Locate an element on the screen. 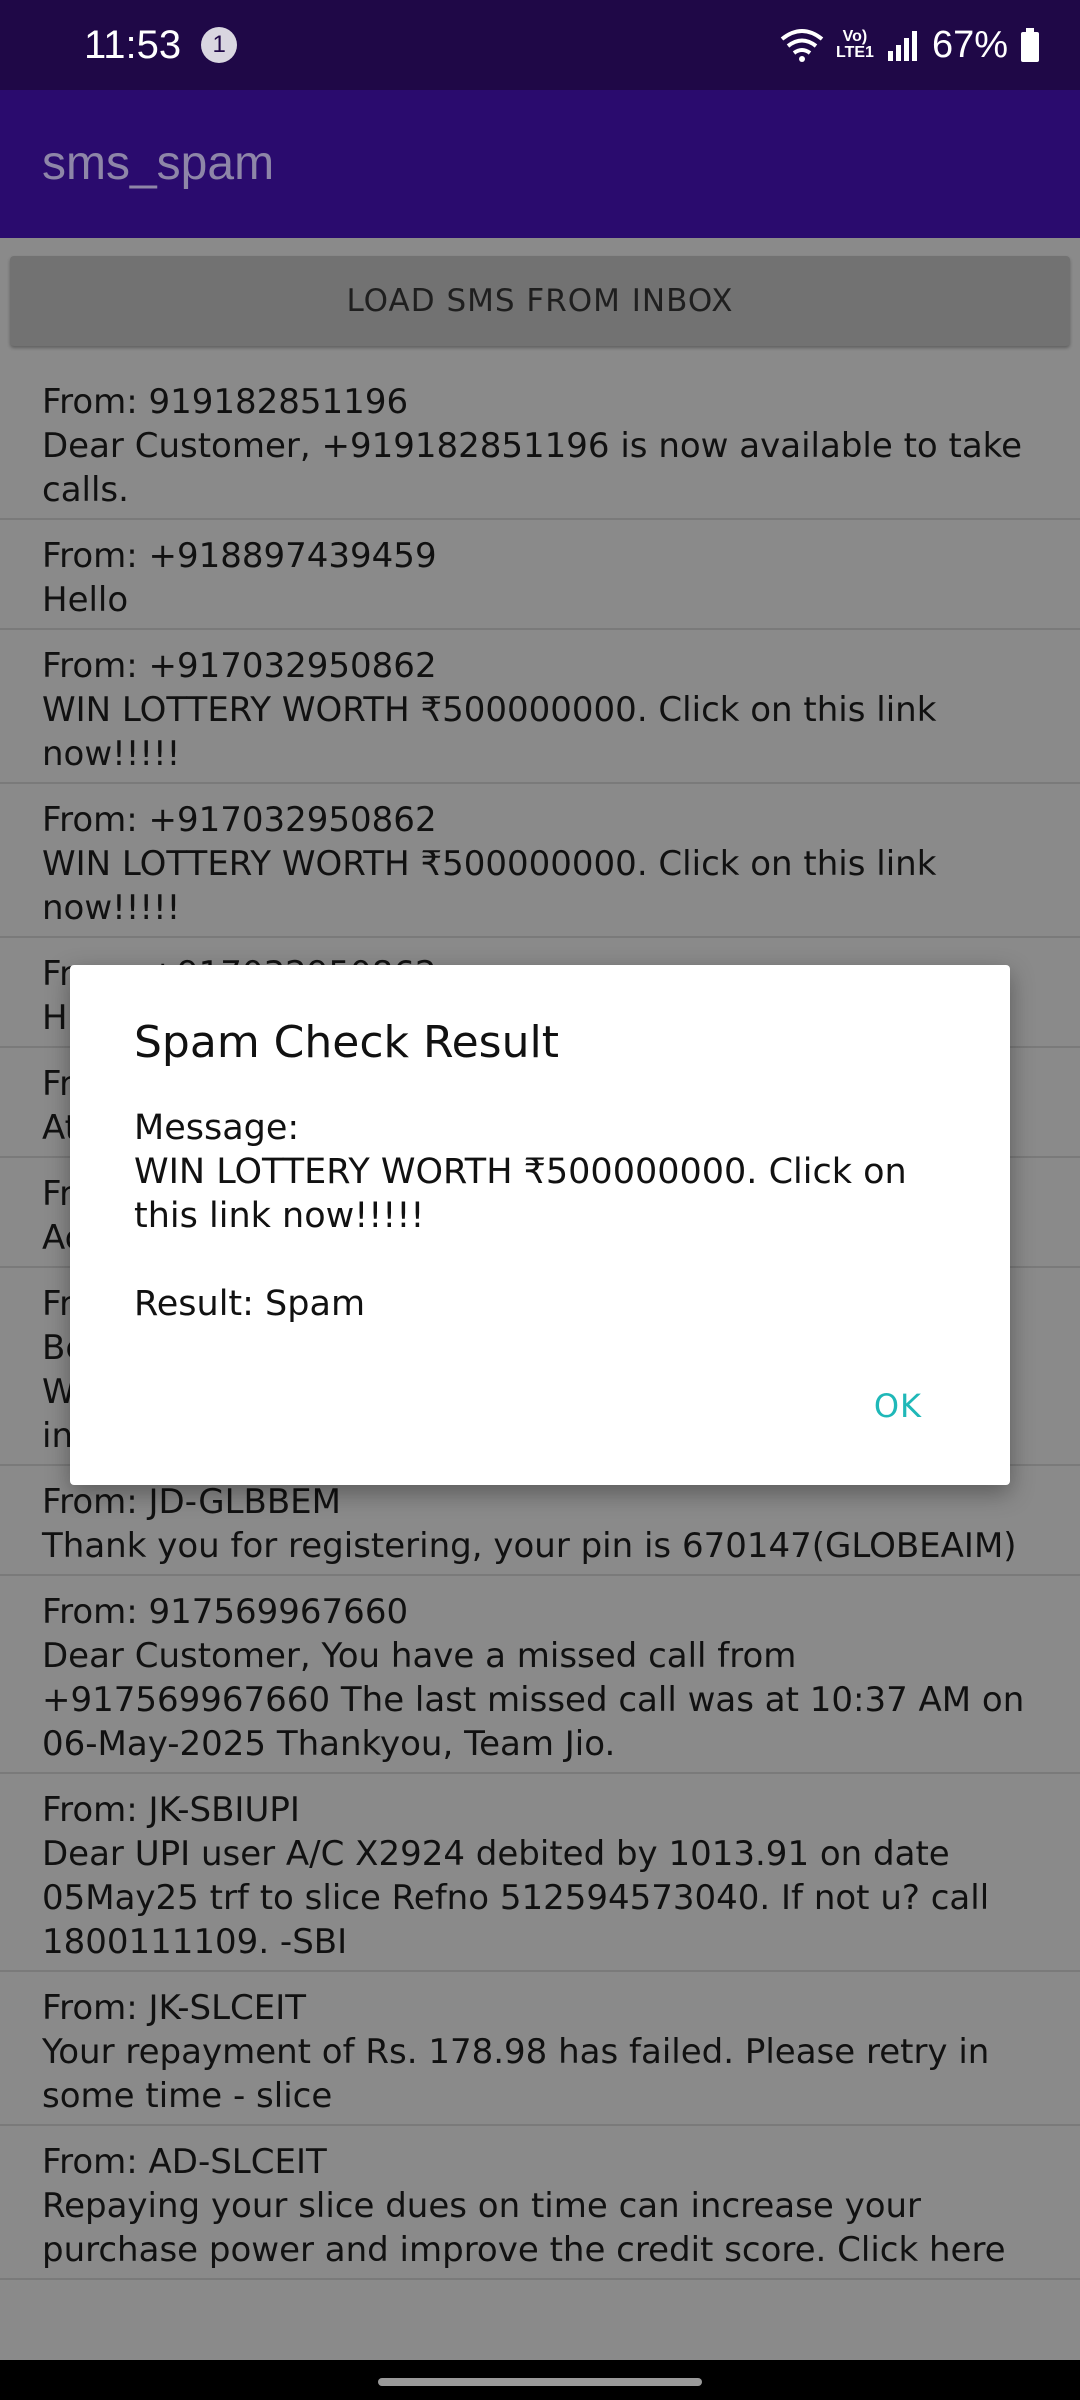 Image resolution: width=1080 pixels, height=2400 pixels. volte-label-top: Vo) is located at coordinates (855, 36).